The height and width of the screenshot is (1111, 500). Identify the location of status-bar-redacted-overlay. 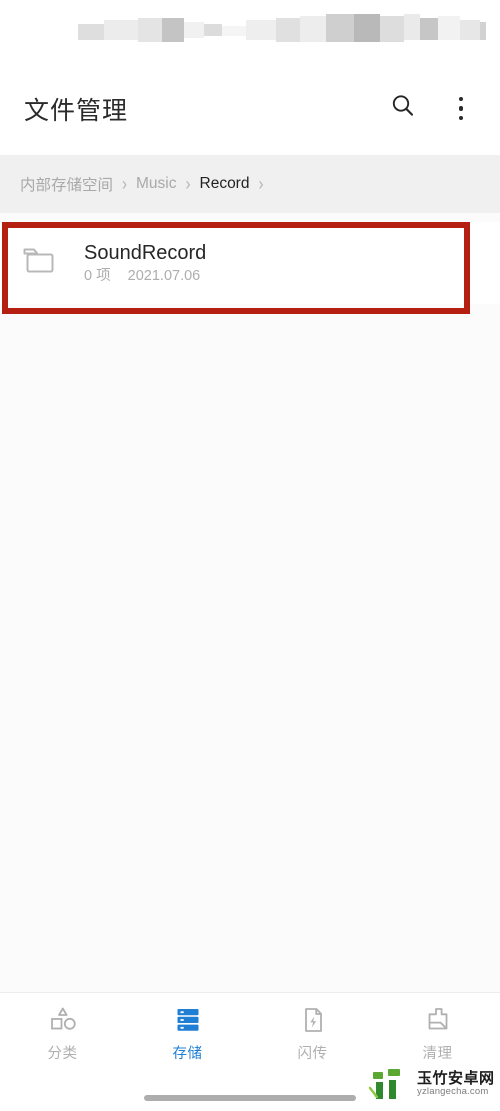
(282, 31).